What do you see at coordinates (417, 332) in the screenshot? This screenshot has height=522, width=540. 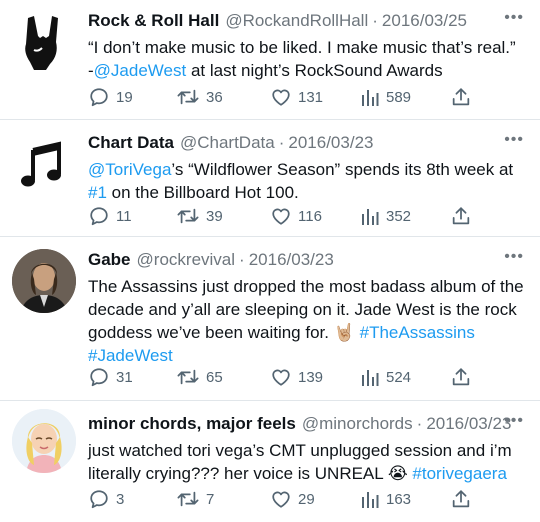 I see `tweet-link: #TheAssassins` at bounding box center [417, 332].